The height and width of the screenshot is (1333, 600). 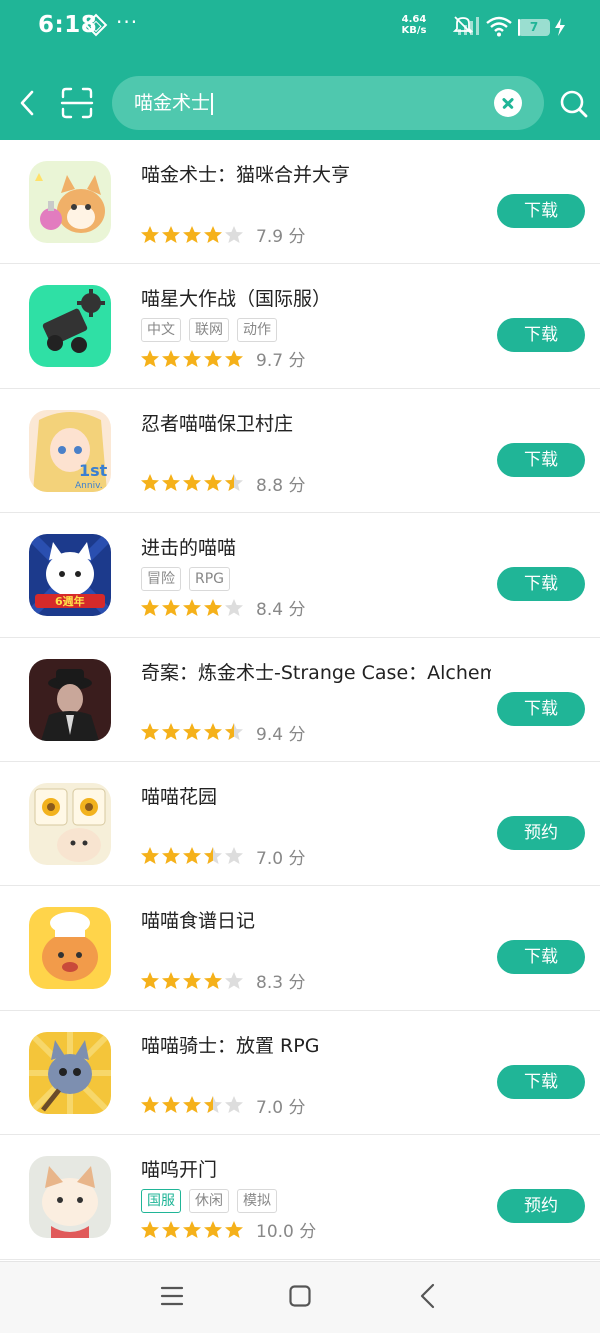 I want to click on tag-badge: 动作, so click(x=257, y=330).